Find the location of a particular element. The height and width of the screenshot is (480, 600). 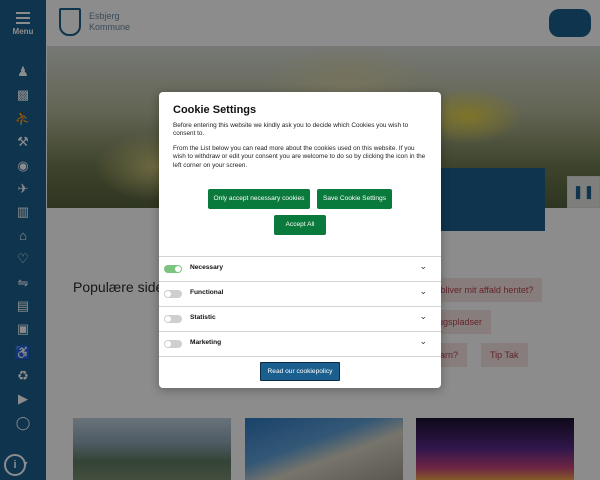

accept-all-button: Accept All is located at coordinates (300, 225).